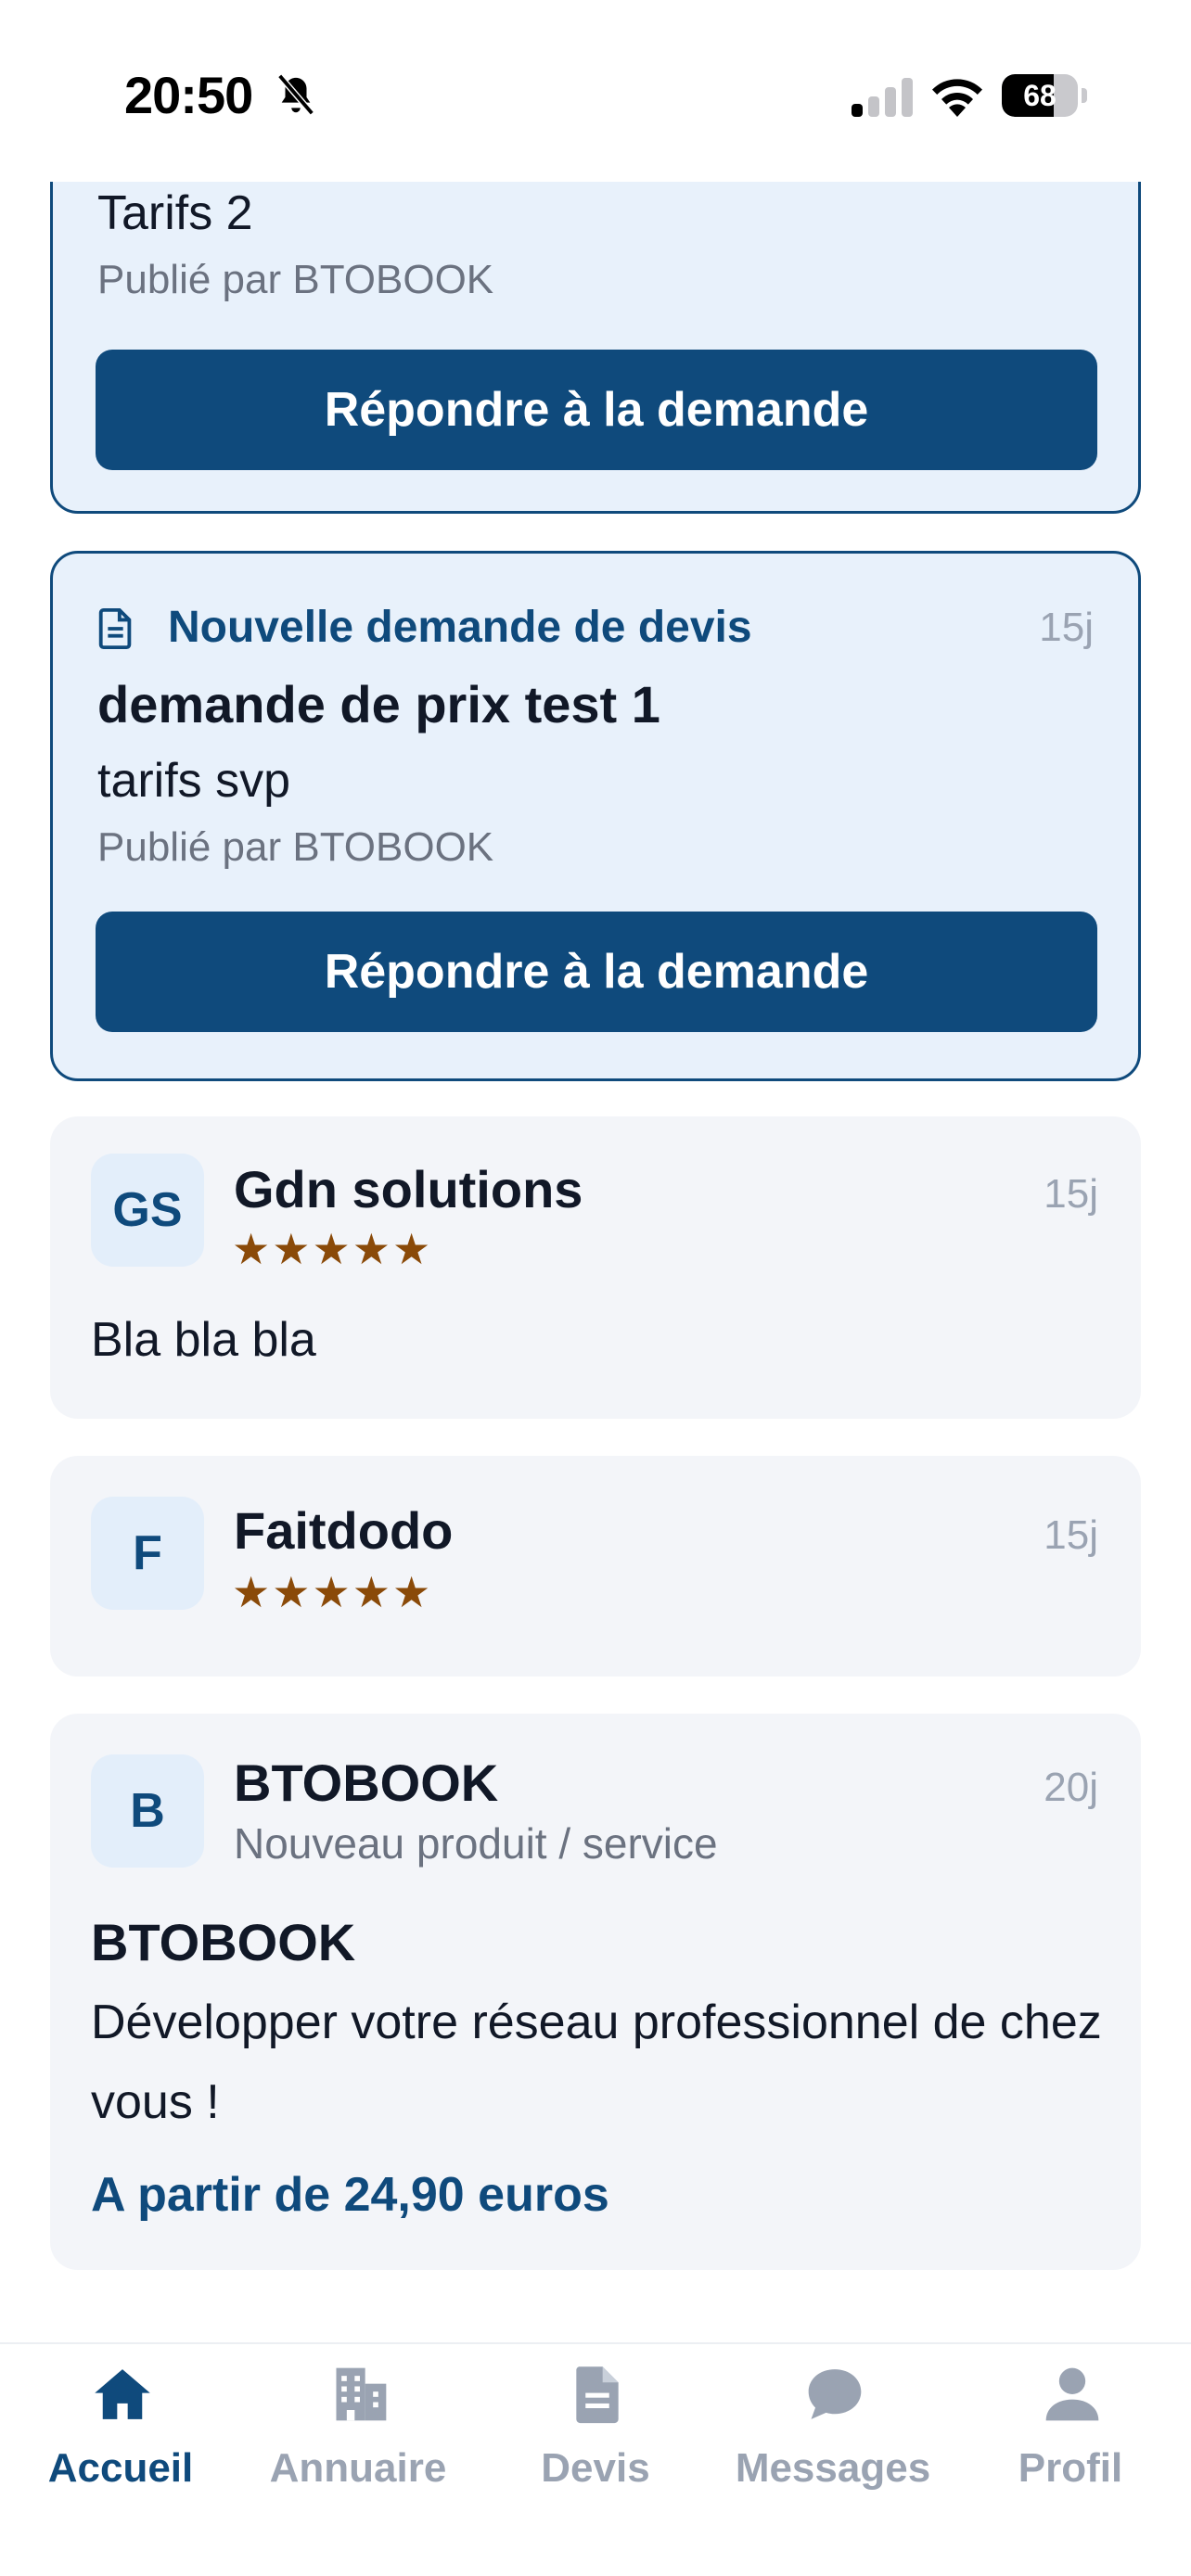 Image resolution: width=1191 pixels, height=2576 pixels. What do you see at coordinates (460, 628) in the screenshot?
I see `request-type-label: Nouvelle demande de devis` at bounding box center [460, 628].